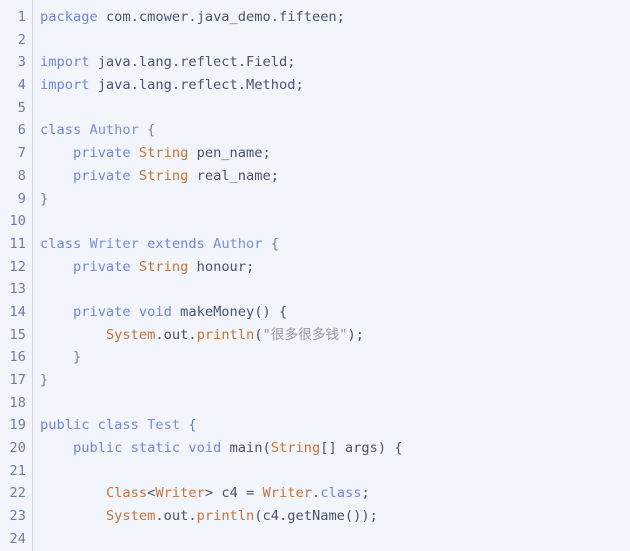 Image resolution: width=630 pixels, height=551 pixels. What do you see at coordinates (365, 493) in the screenshot?
I see `code-token-plain: ;` at bounding box center [365, 493].